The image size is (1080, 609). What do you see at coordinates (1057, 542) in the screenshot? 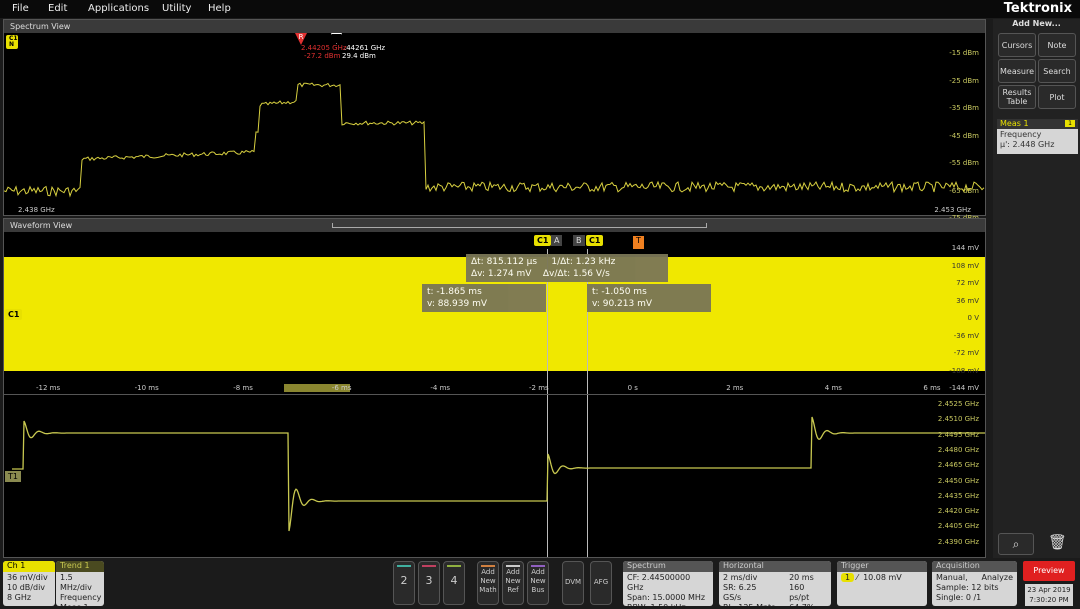
I see `trash-icon: 🗑` at bounding box center [1057, 542].